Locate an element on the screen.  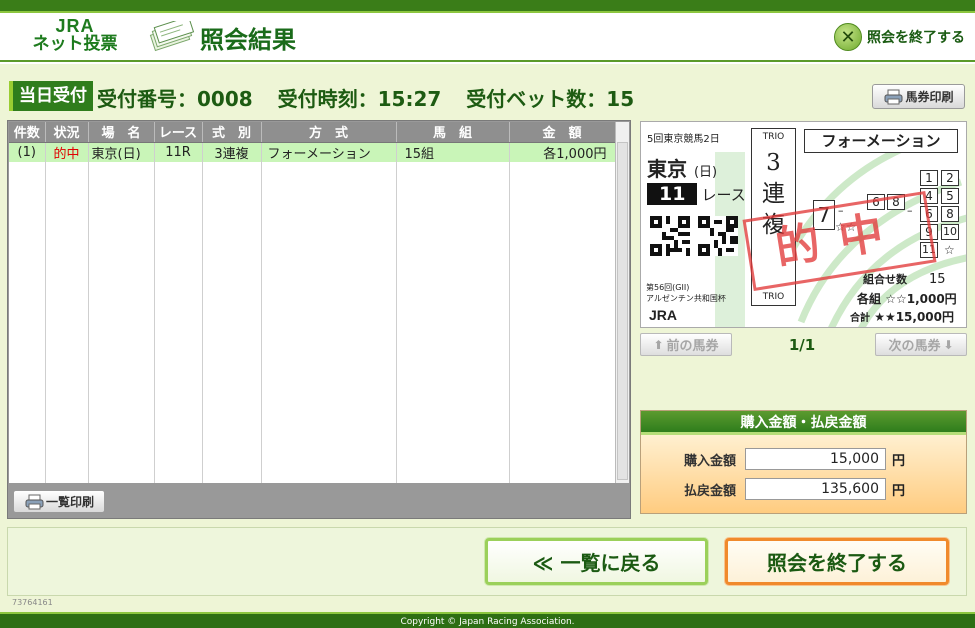
print-list-label: 一覧印刷 is located at coordinates (69, 502).